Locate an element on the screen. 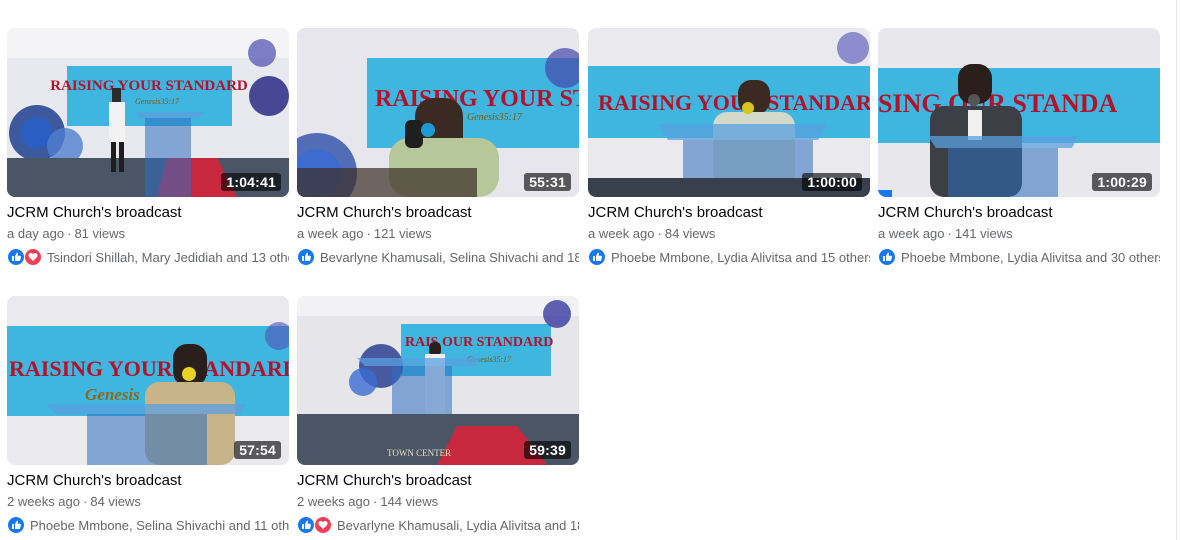 Image resolution: width=1180 pixels, height=540 pixels. banner-text: RAIS OUR STANDARD is located at coordinates (479, 342).